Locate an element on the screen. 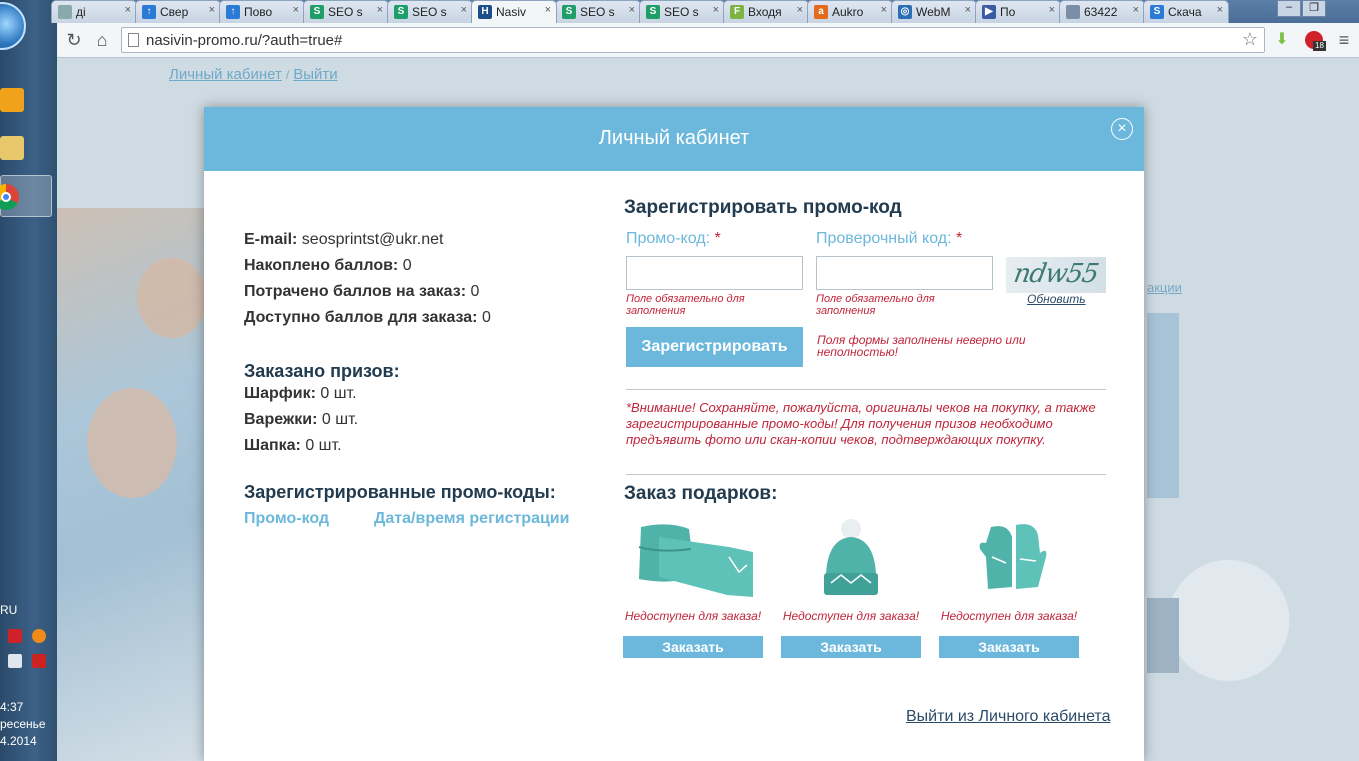  register-promo-button: Зарегистрировать is located at coordinates (714, 347).